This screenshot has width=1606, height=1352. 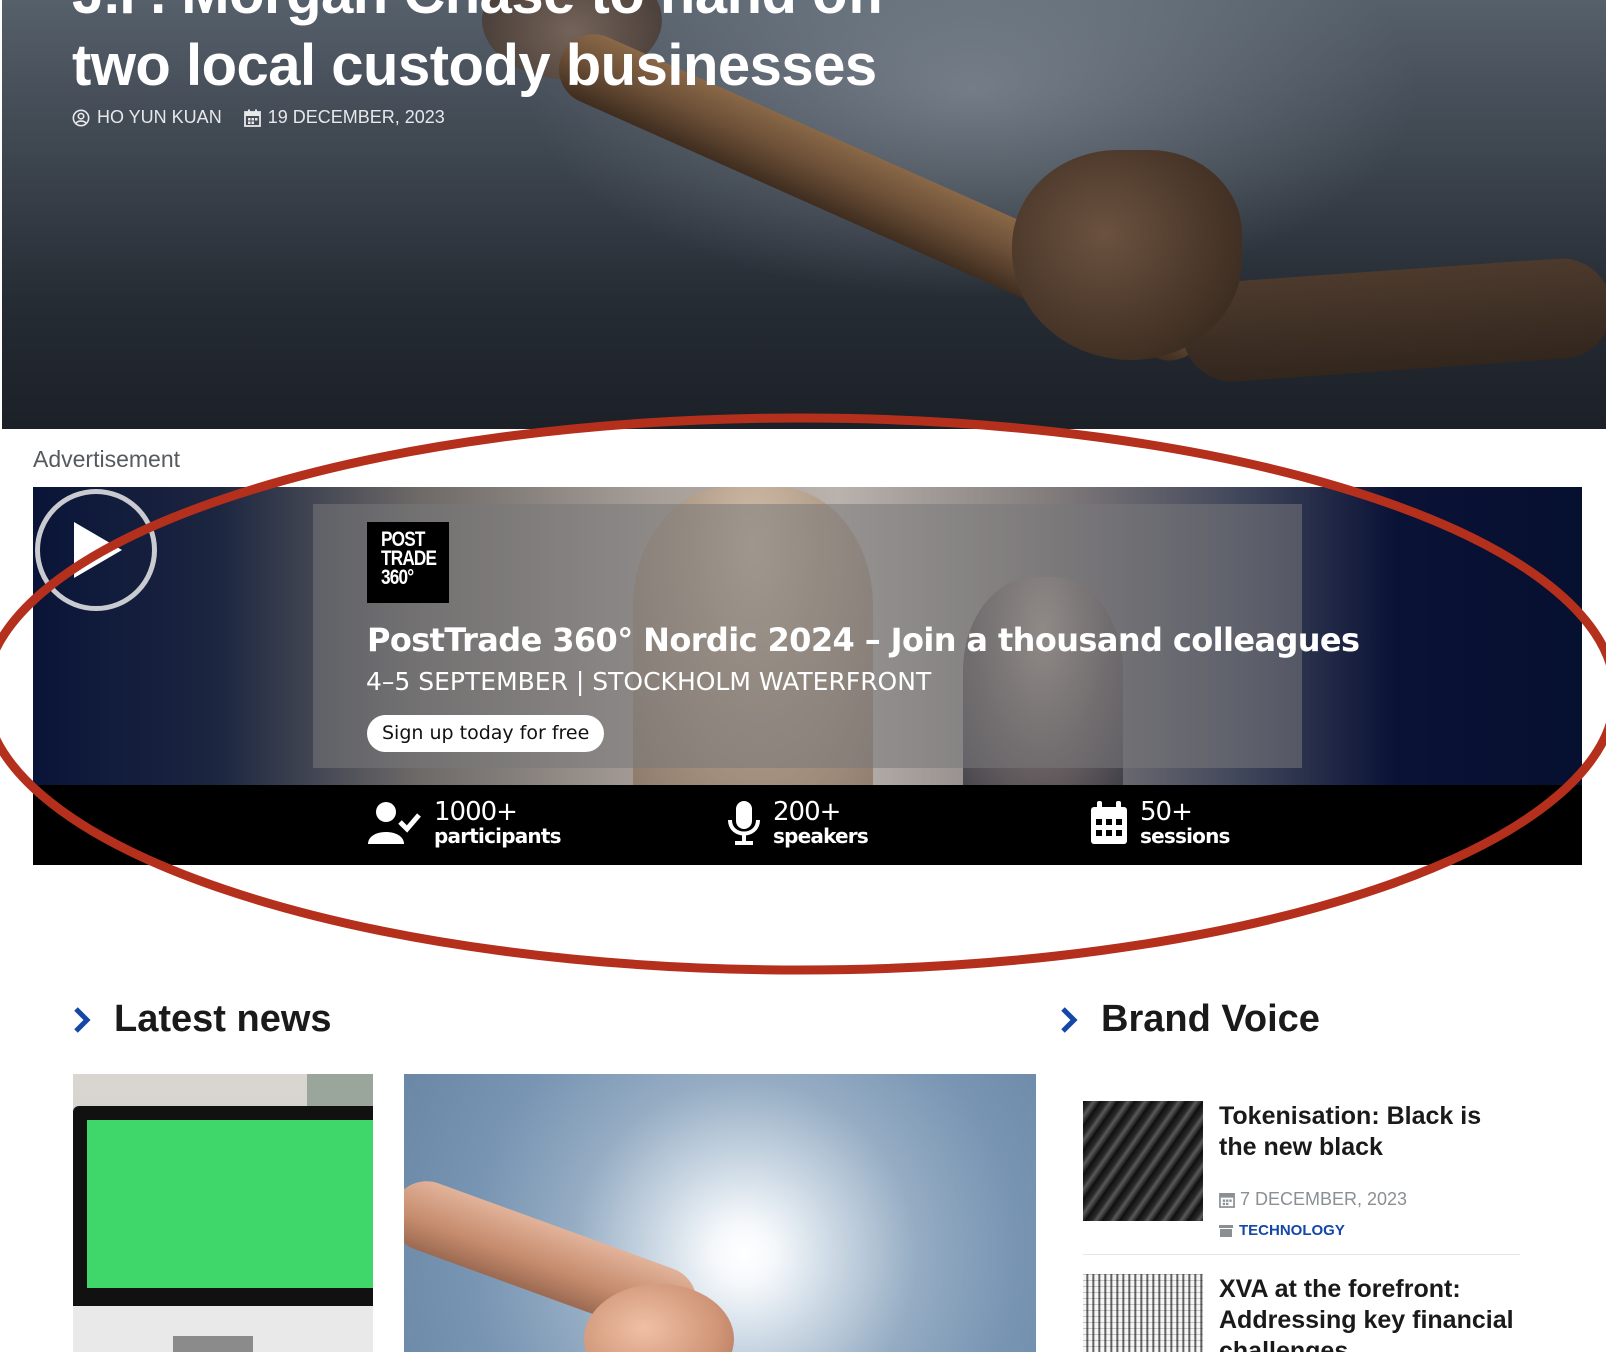 I want to click on latest-news-header: Latest news, so click(x=202, y=1019).